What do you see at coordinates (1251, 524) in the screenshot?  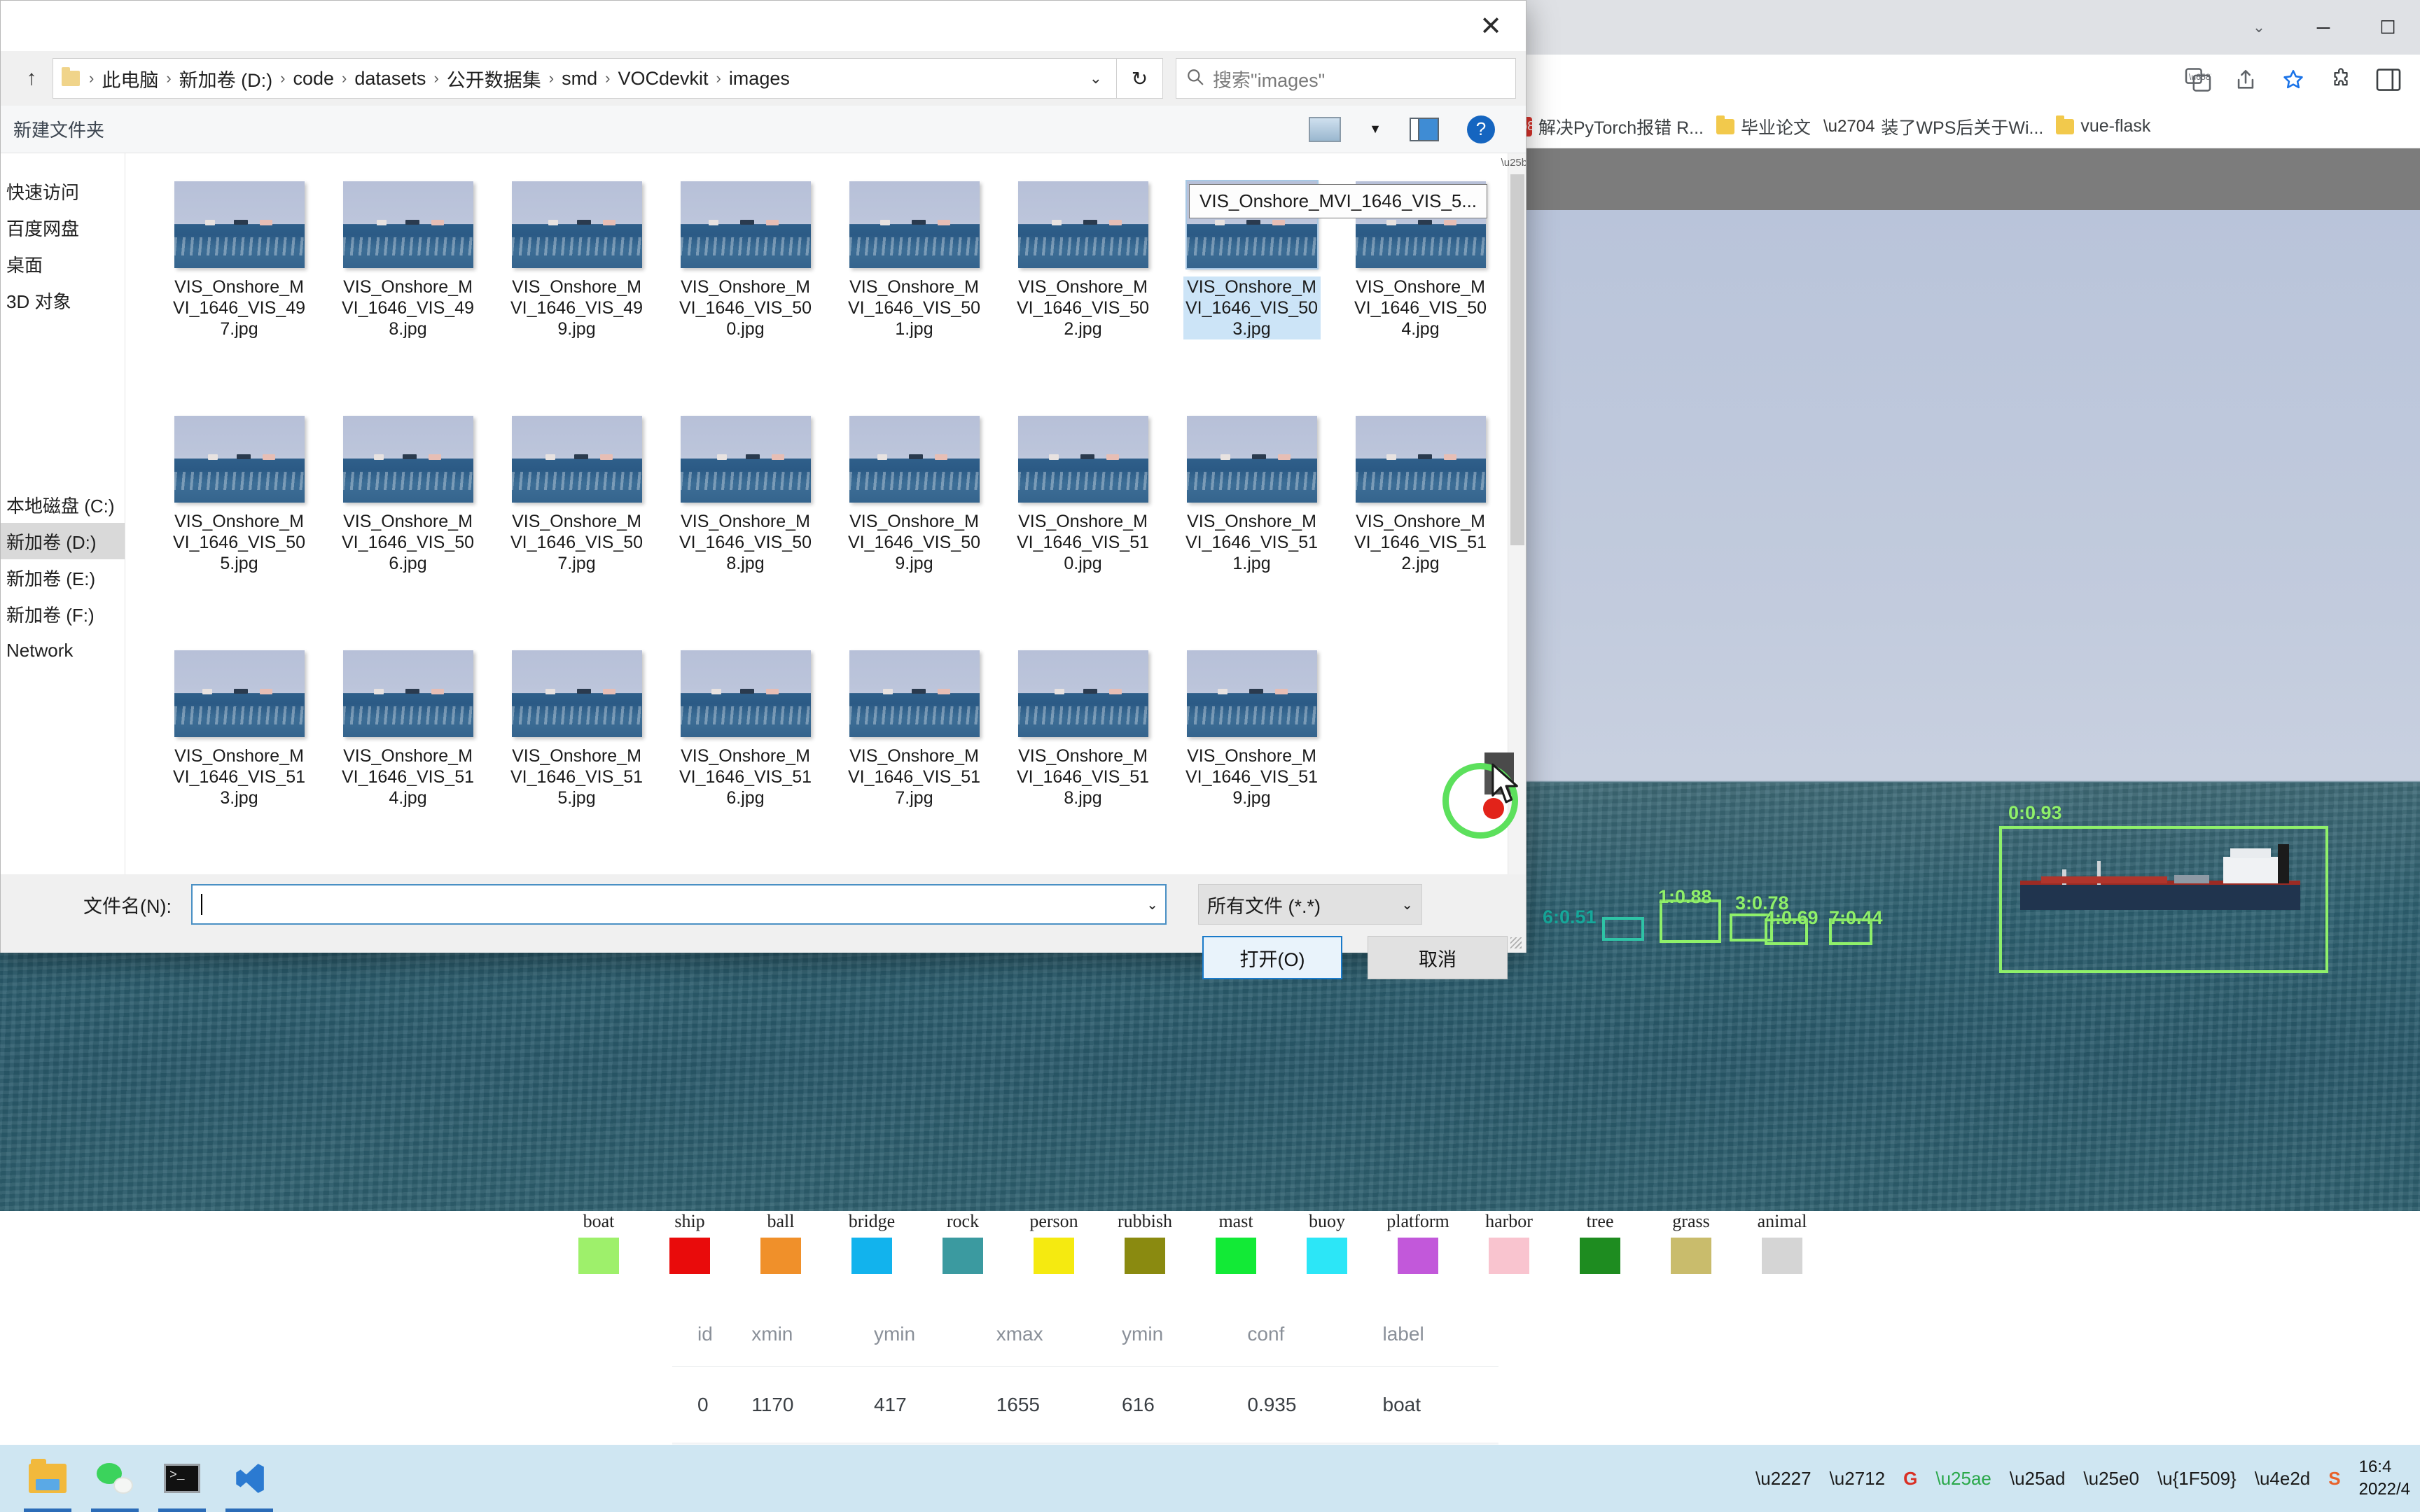 I see `file-item: VIS_Onshore_MVI_1646_VIS_511.jpg` at bounding box center [1251, 524].